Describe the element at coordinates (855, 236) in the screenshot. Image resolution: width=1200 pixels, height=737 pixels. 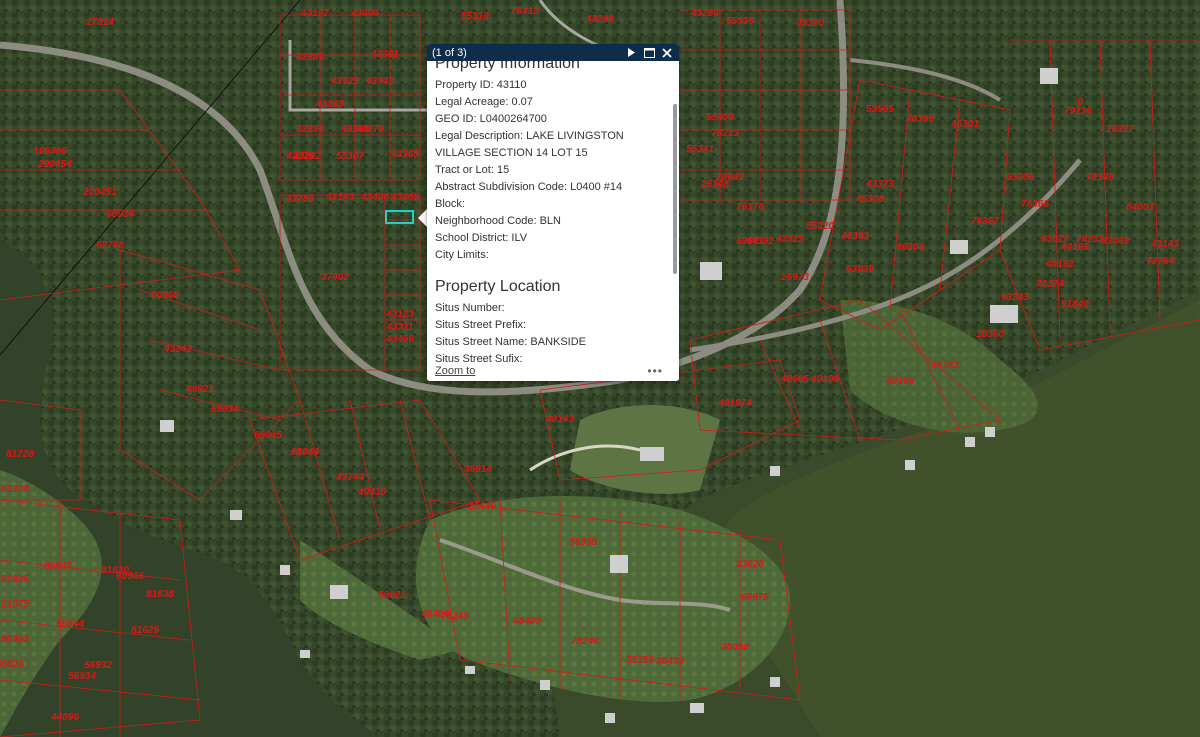
I see `parcel-label: 40393` at that location.